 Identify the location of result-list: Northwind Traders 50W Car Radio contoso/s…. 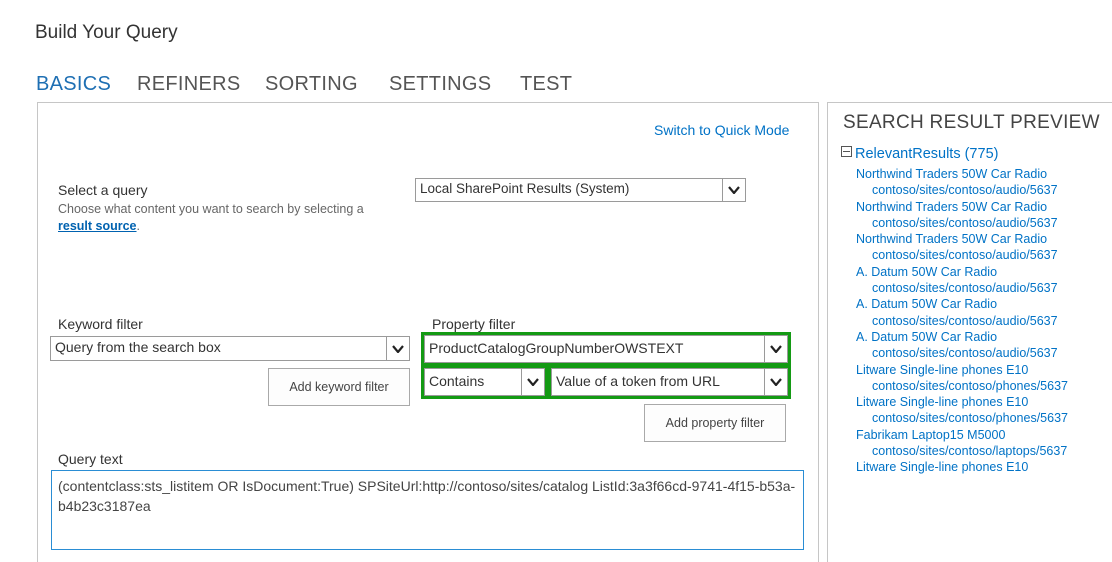
(954, 321).